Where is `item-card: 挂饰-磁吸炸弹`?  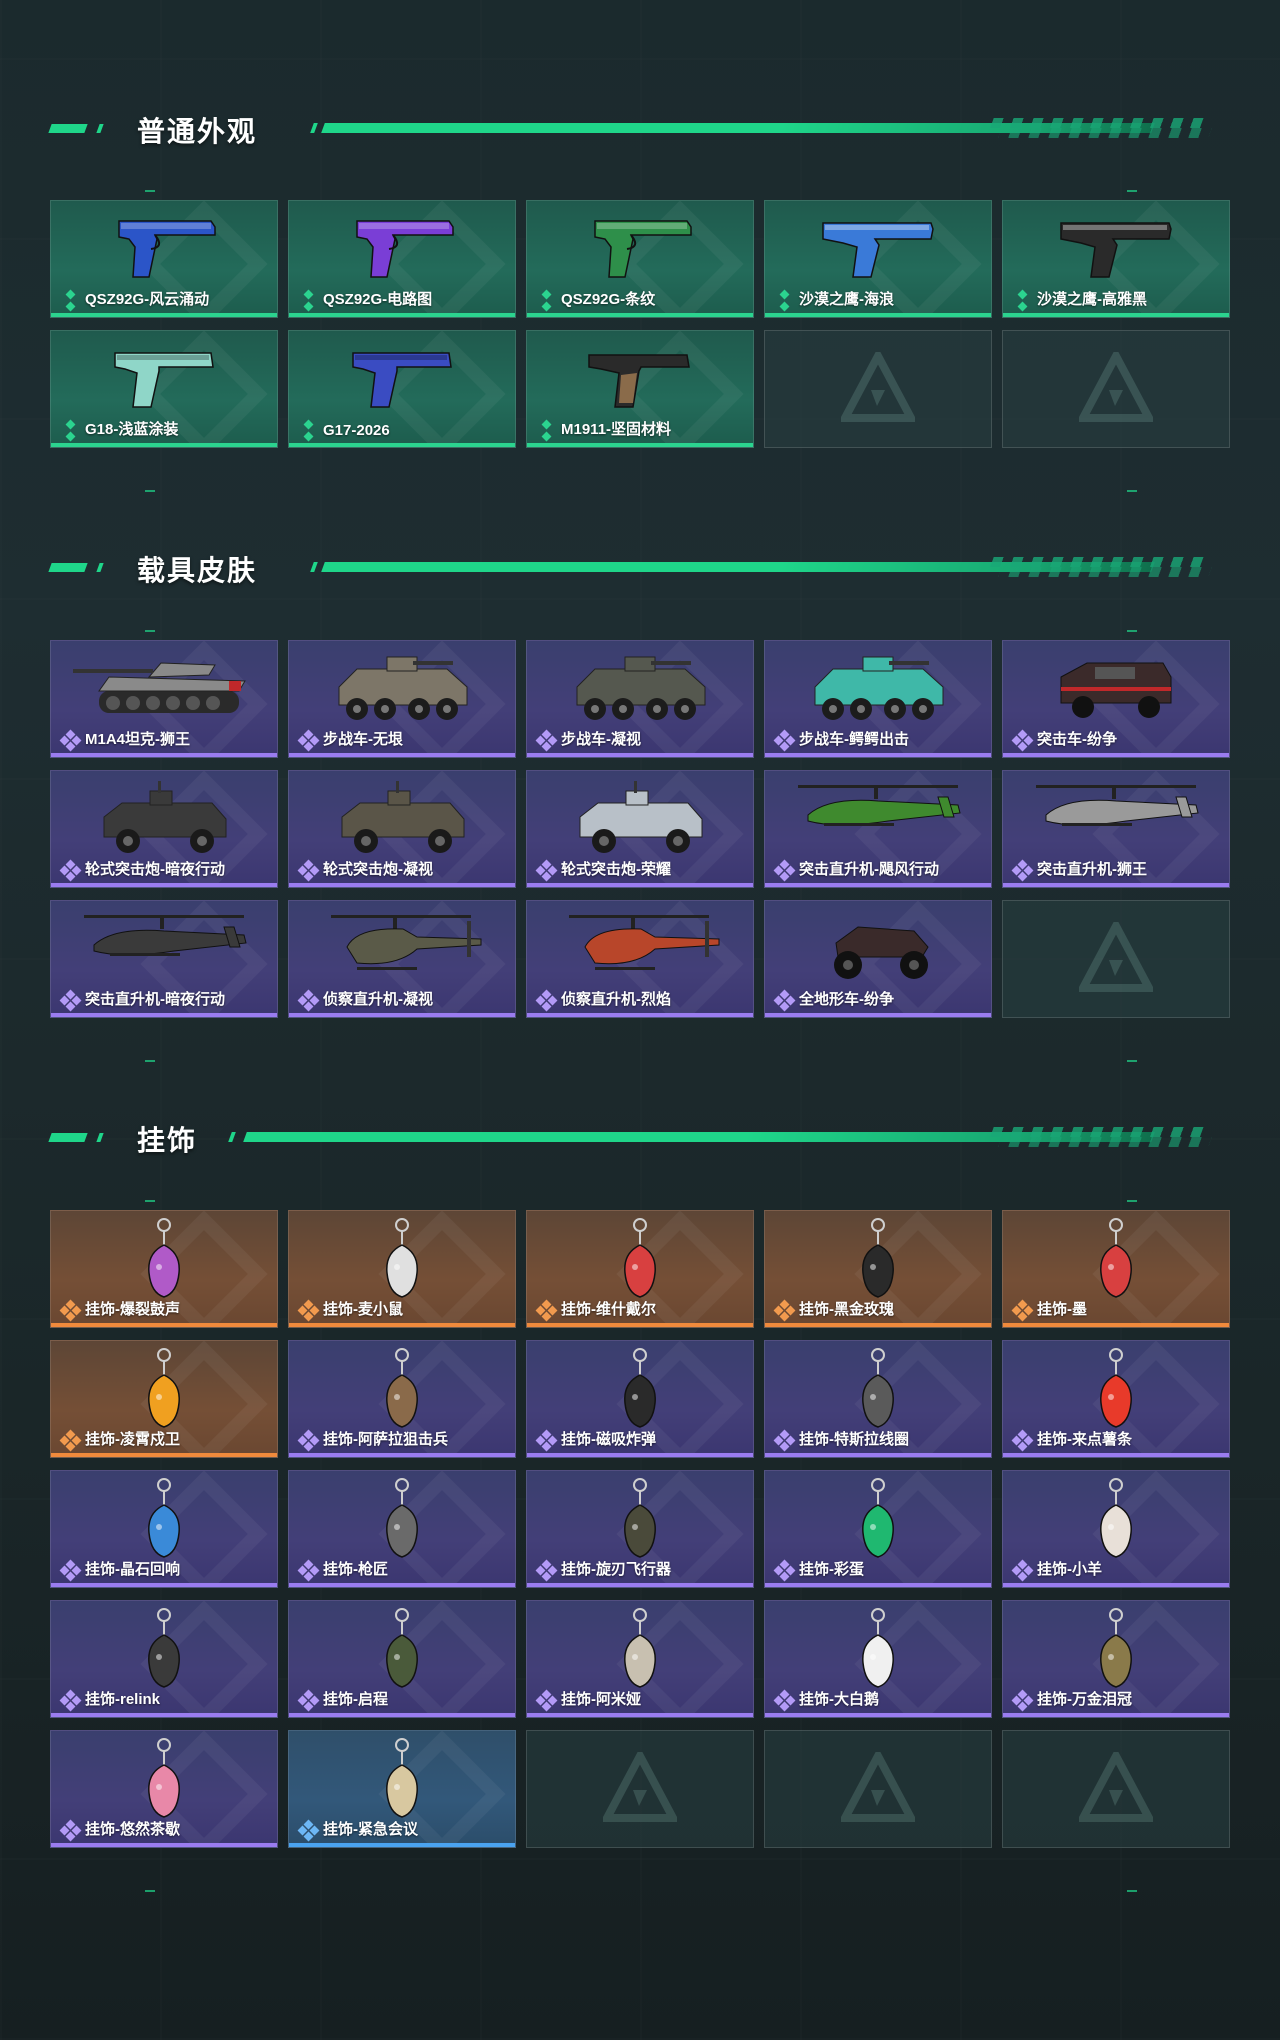
item-card: 挂饰-磁吸炸弹 is located at coordinates (640, 1399).